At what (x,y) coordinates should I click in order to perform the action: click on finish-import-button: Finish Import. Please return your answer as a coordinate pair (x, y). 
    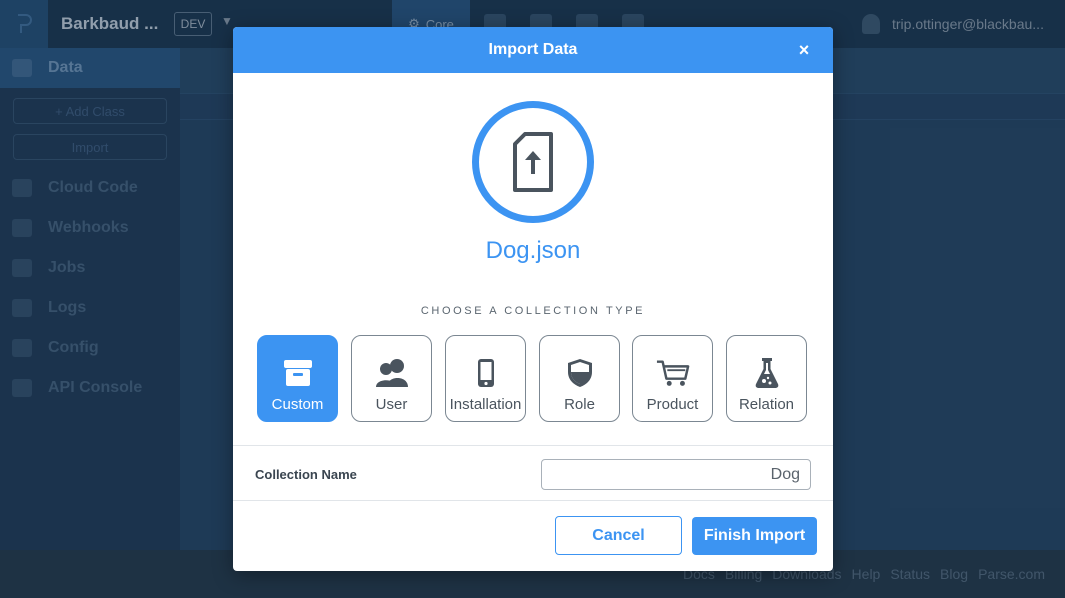
    Looking at the image, I should click on (754, 536).